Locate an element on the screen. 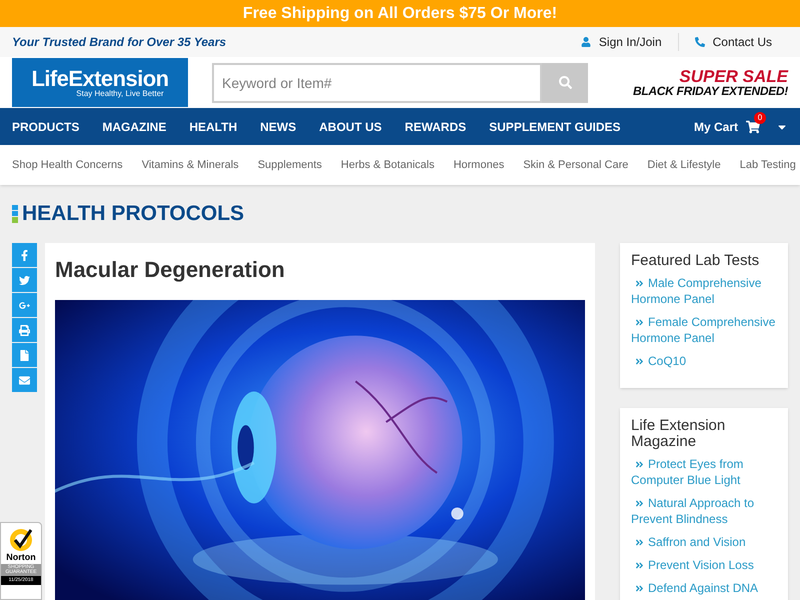 The width and height of the screenshot is (800, 600). search-button is located at coordinates (565, 82).